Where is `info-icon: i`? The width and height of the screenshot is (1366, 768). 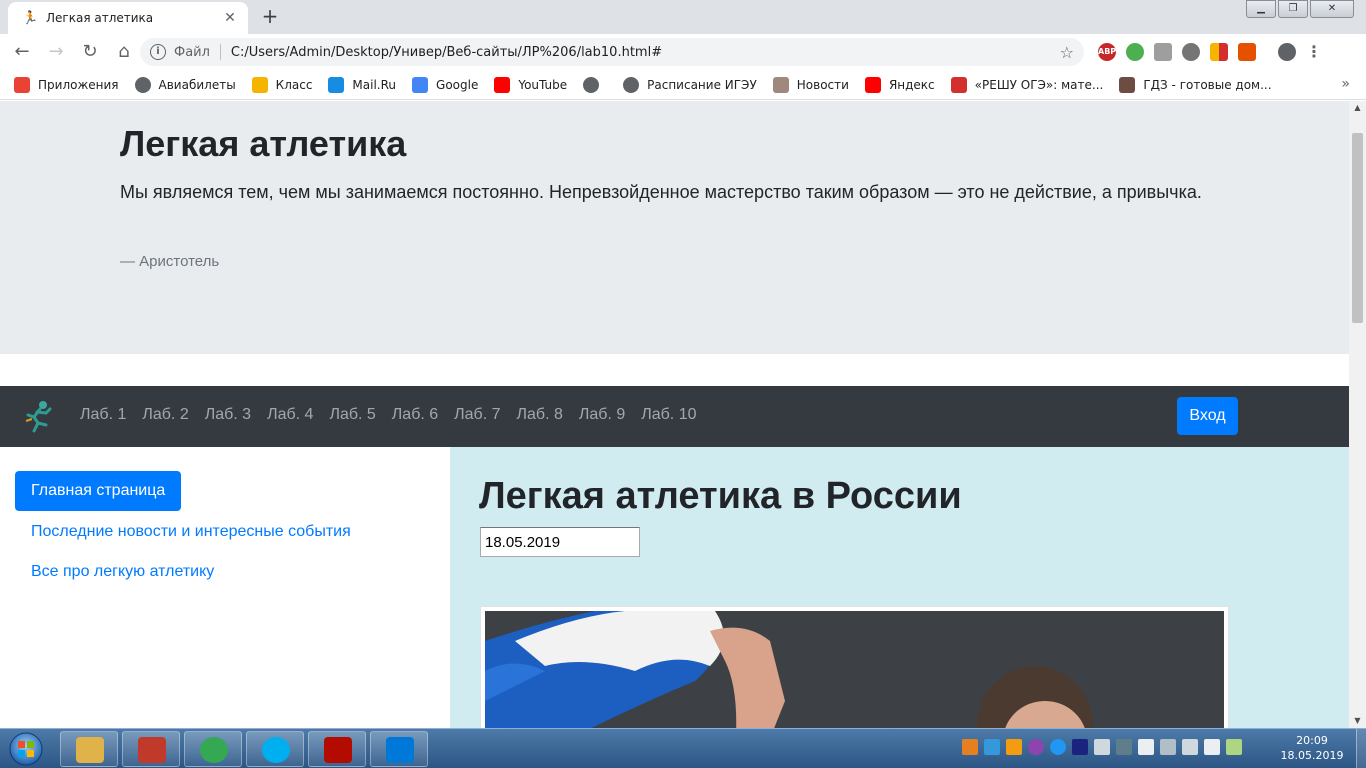
info-icon: i is located at coordinates (158, 52).